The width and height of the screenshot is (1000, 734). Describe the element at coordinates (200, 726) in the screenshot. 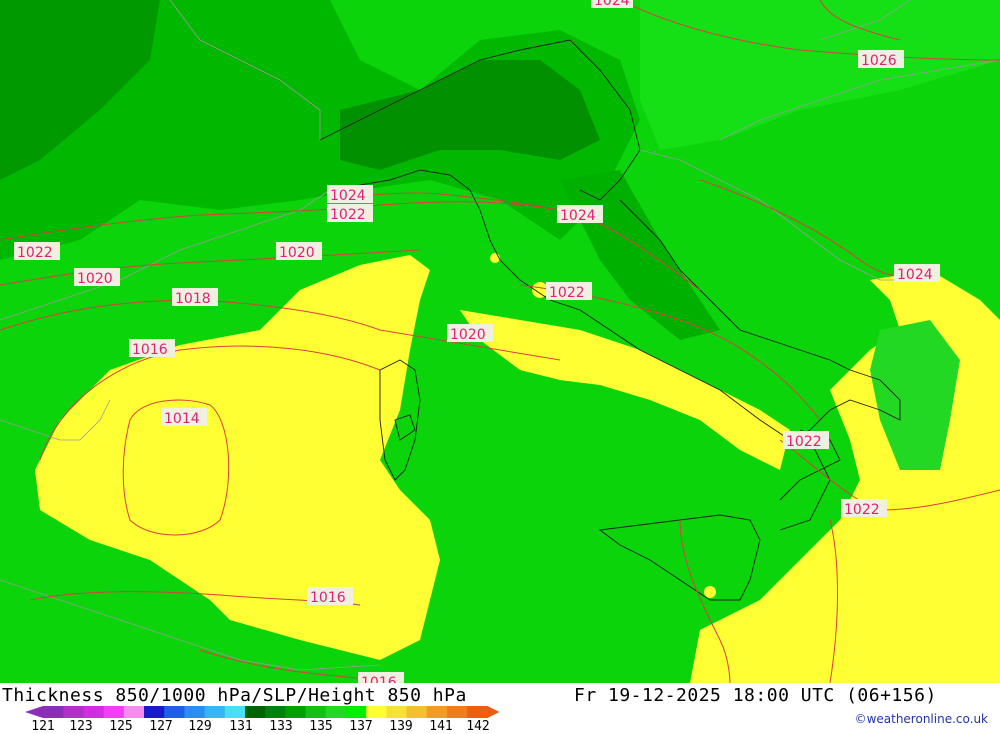

I see `colorbar-tick-label: 129` at that location.